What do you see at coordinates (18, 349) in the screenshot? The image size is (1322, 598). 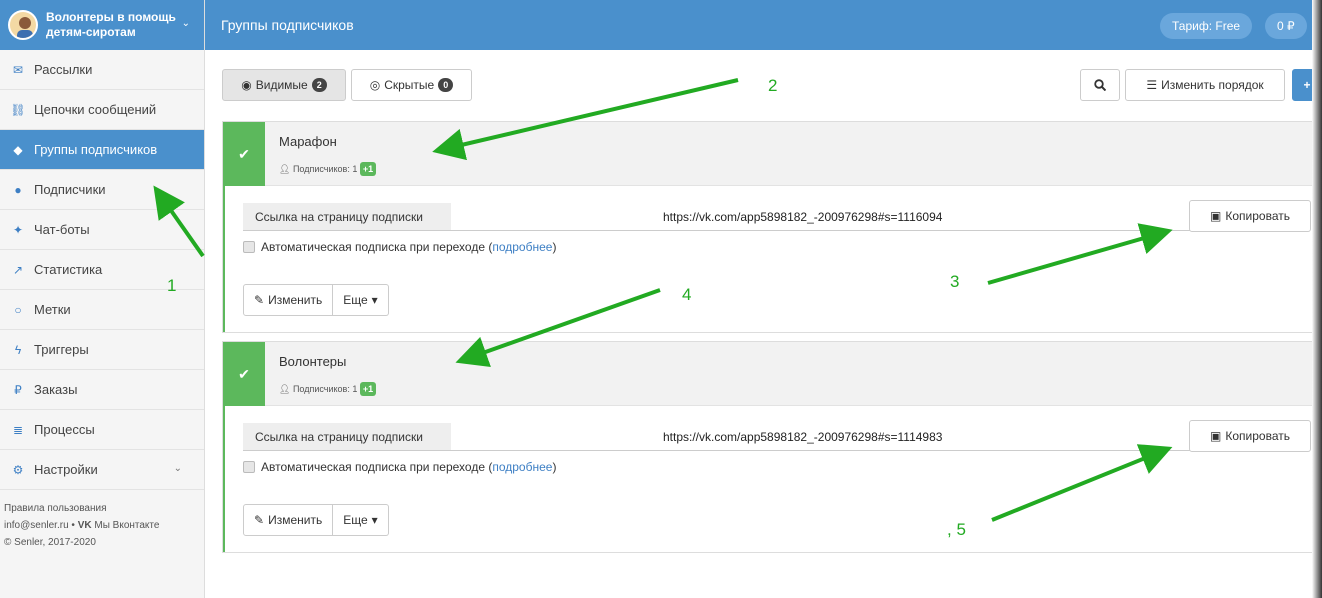 I see `bolt-icon: ϟ` at bounding box center [18, 349].